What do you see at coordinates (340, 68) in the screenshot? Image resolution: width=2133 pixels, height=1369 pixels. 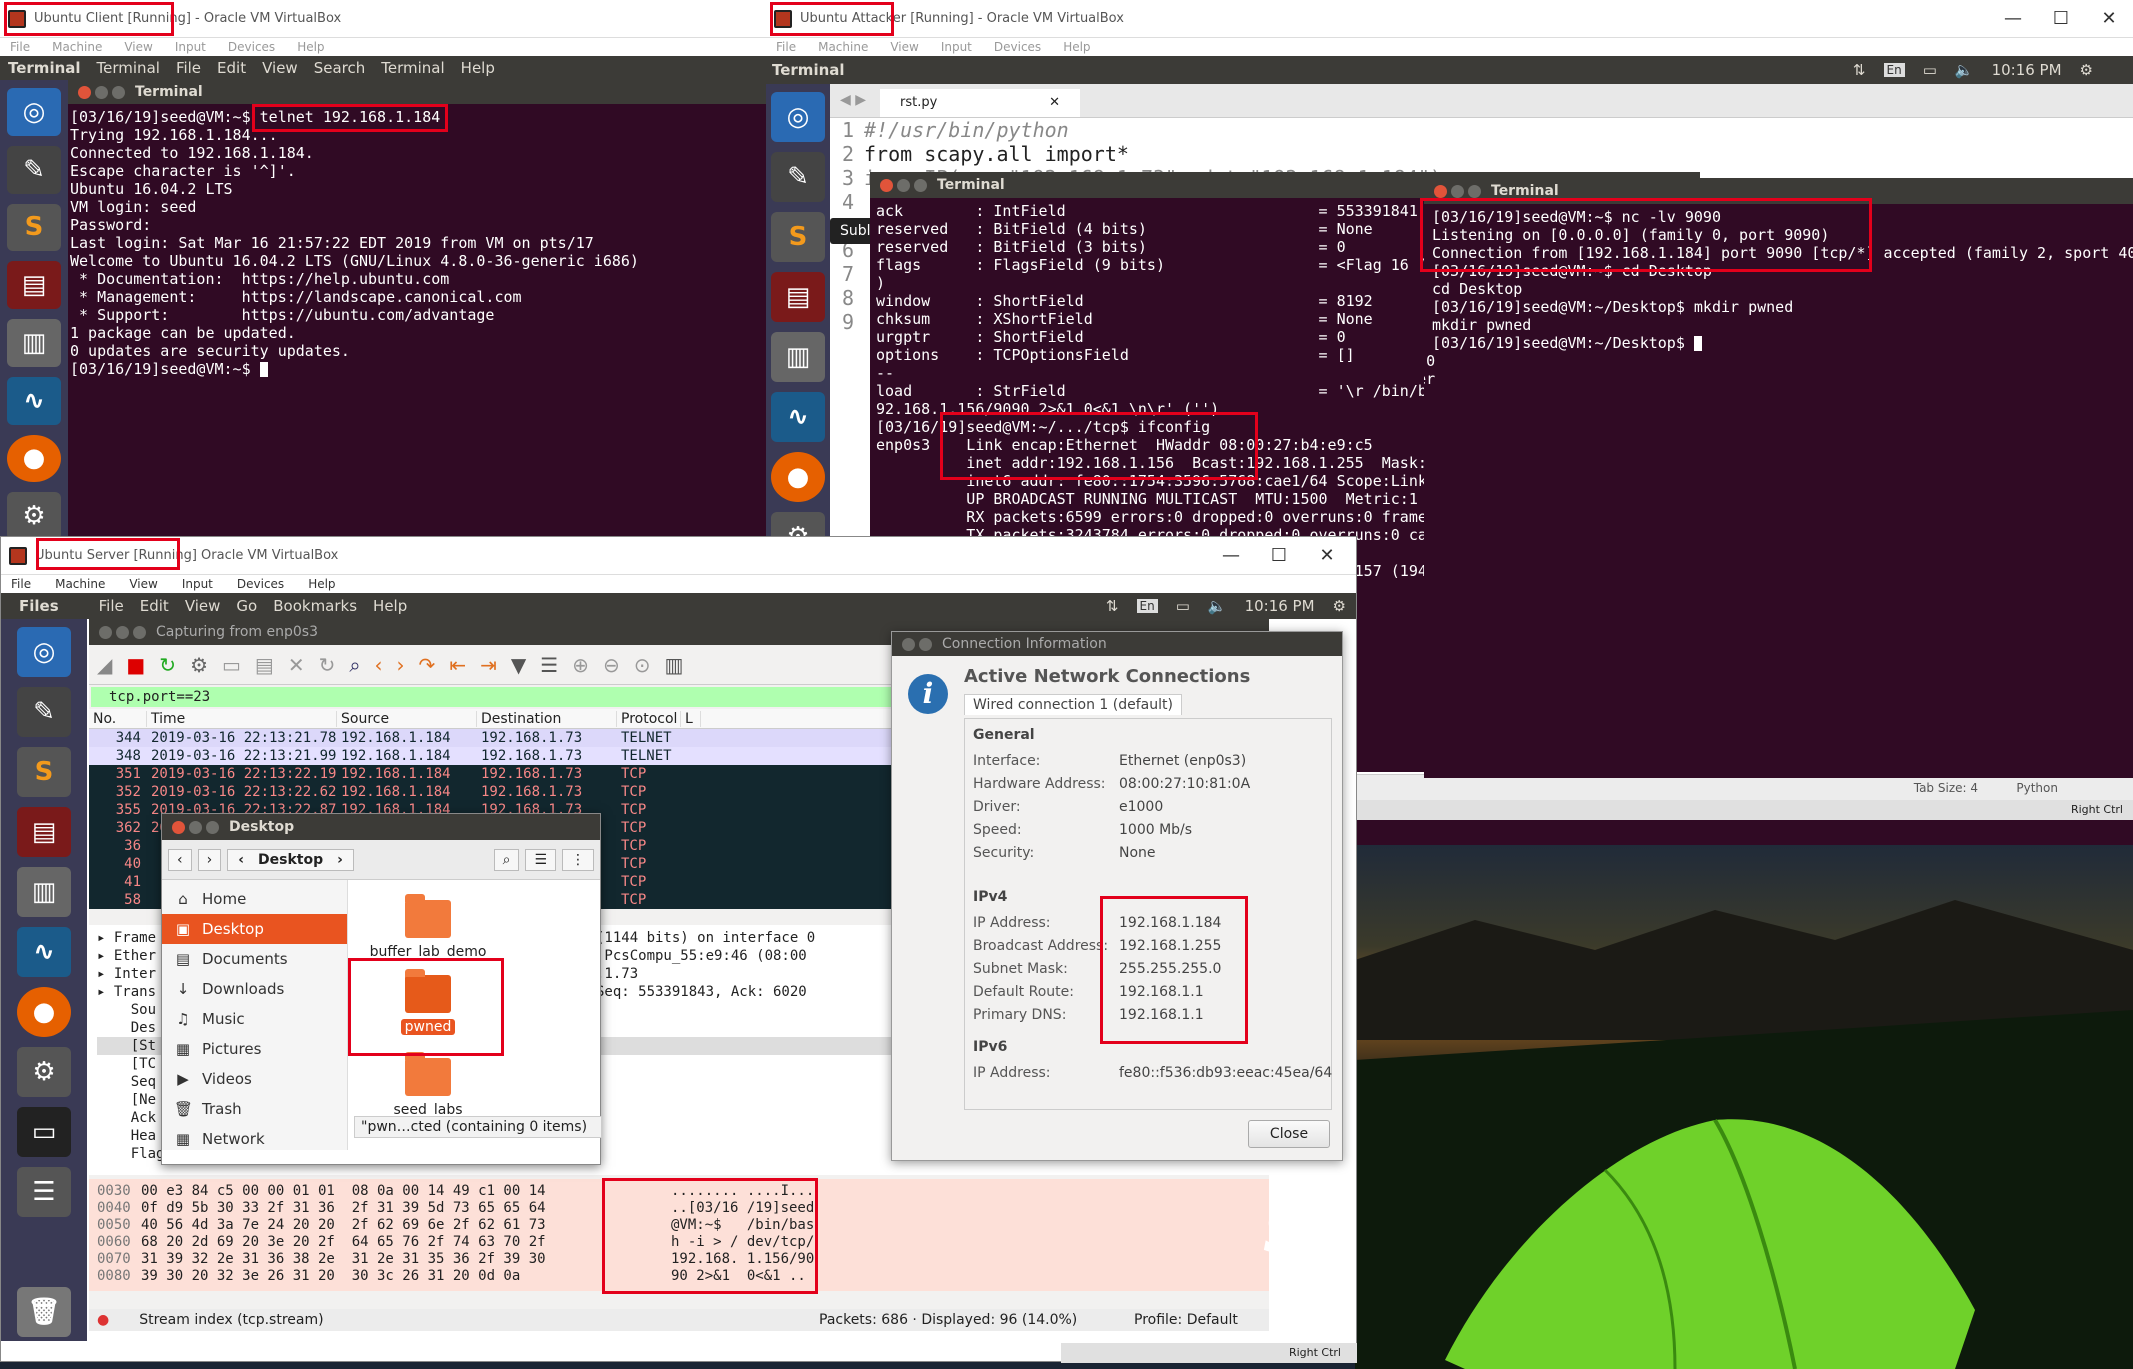 I see `panel-menu-search: Search` at bounding box center [340, 68].